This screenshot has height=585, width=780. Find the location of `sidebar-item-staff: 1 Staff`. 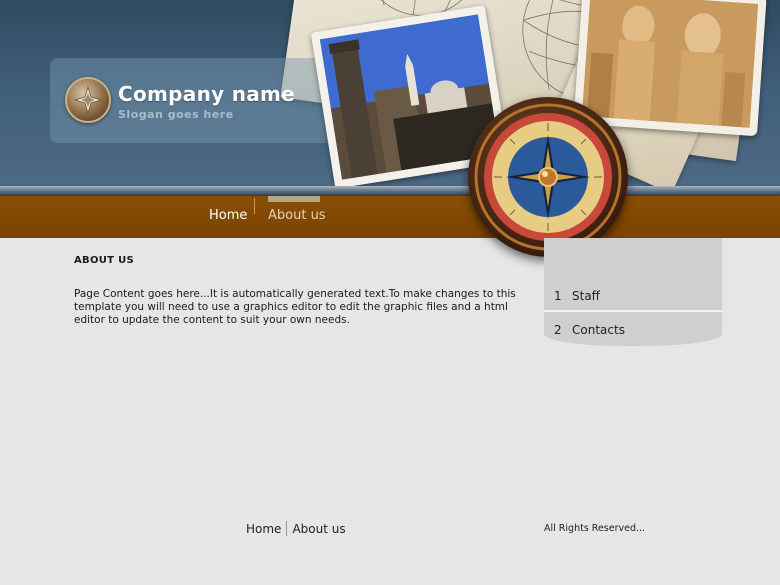

sidebar-item-staff: 1 Staff is located at coordinates (633, 296).